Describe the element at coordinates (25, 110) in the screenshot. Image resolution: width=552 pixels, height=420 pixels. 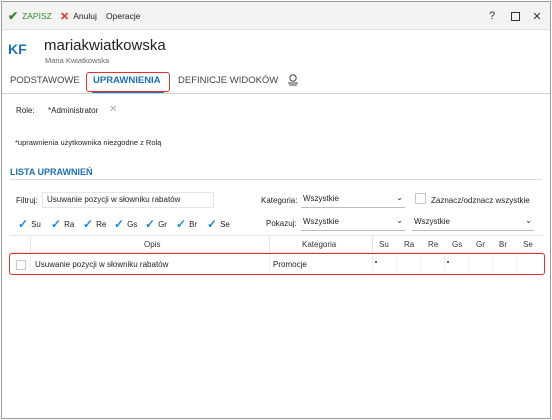
I see `role-label: Role:` at that location.